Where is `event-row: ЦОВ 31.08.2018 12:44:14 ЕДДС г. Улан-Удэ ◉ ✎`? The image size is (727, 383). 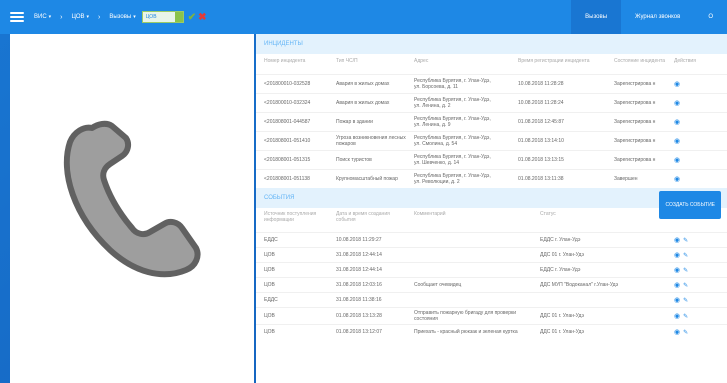
event-row: ЦОВ 31.08.2018 12:44:14 ЕДДС г. Улан-Удэ ◉ ✎ is located at coordinates (491, 269).